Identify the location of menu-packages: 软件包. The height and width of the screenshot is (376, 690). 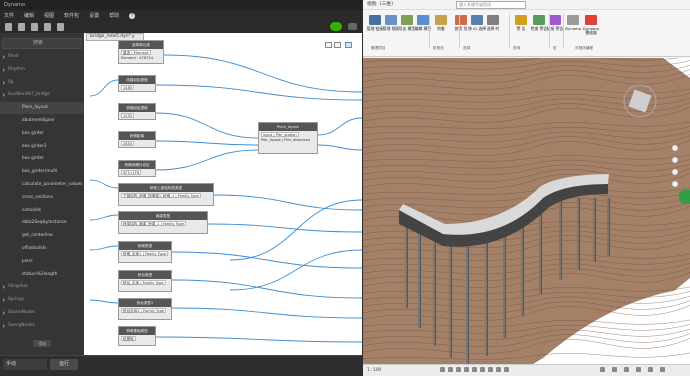
(71, 15).